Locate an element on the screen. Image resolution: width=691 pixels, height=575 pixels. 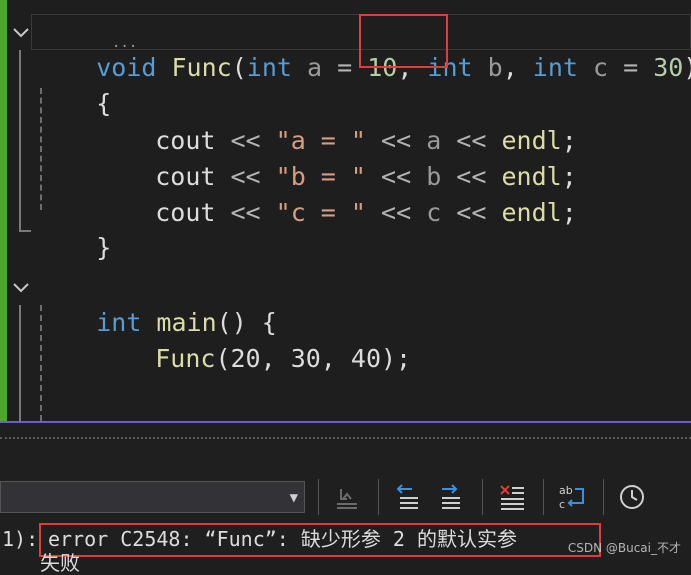
dropdown-arrow-icon: ▼ is located at coordinates (293, 498).